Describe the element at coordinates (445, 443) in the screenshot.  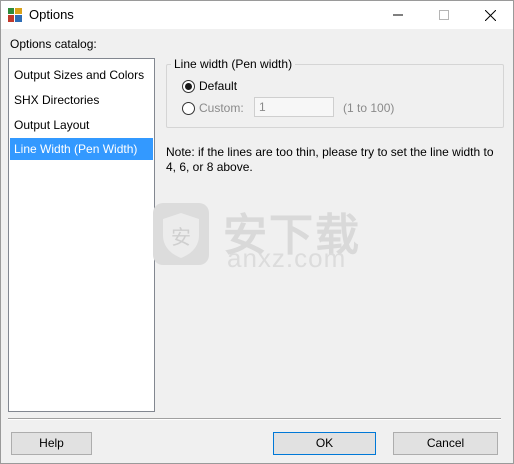
I see `cancel-button: Cancel` at that location.